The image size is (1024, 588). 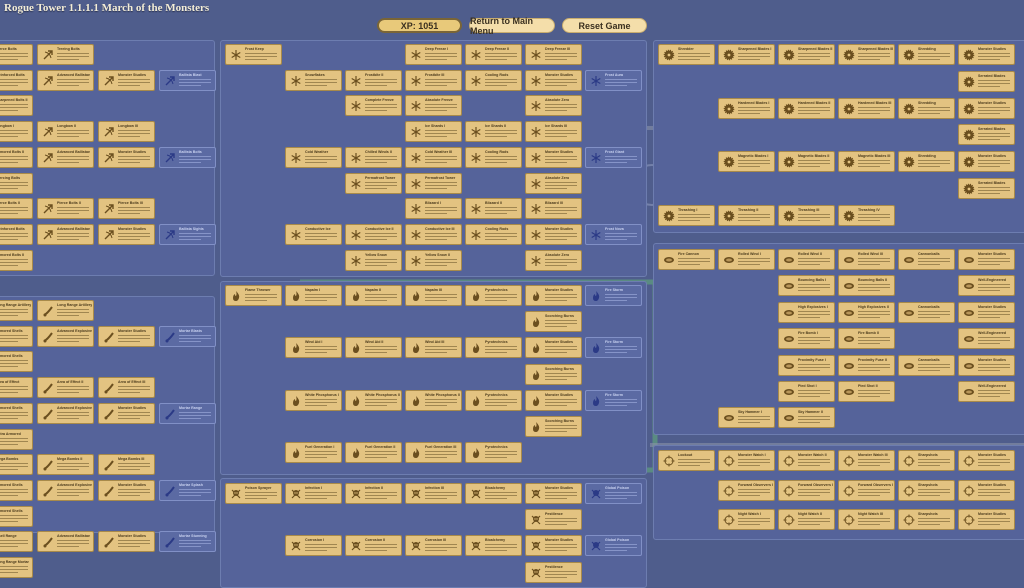 I want to click on skill-node-frost-blizzard-iii: Blizzard III, so click(x=553, y=208).